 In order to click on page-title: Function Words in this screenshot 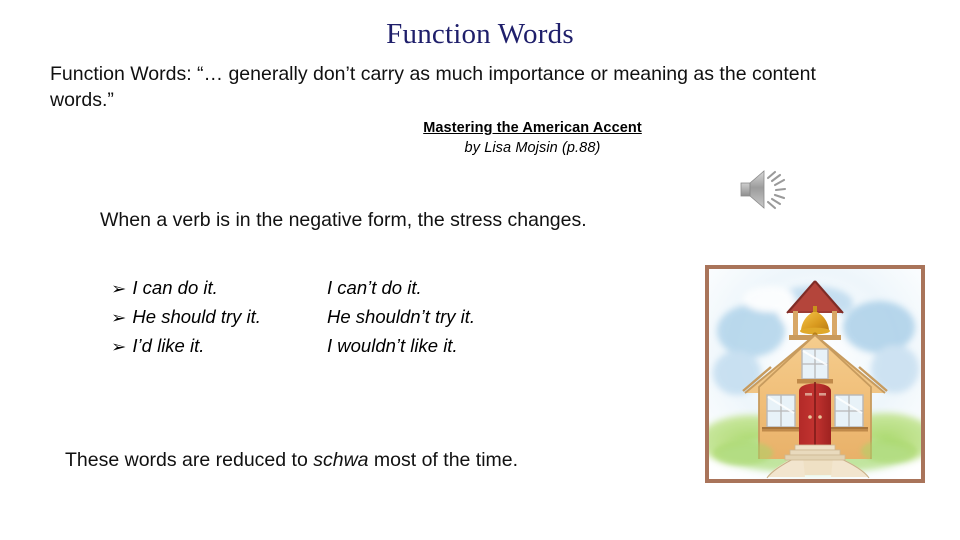, I will do `click(480, 34)`.